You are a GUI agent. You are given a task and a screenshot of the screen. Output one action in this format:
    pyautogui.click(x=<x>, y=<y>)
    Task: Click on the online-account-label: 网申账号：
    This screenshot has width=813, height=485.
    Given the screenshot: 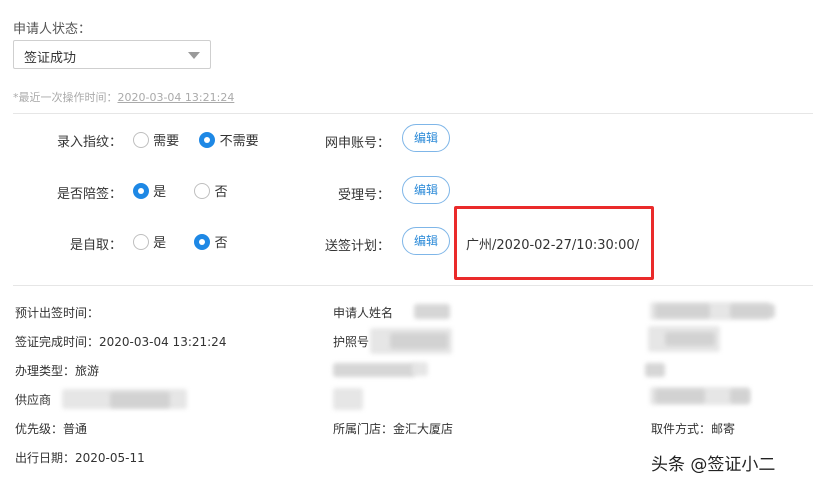 What is the action you would take?
    pyautogui.click(x=357, y=143)
    